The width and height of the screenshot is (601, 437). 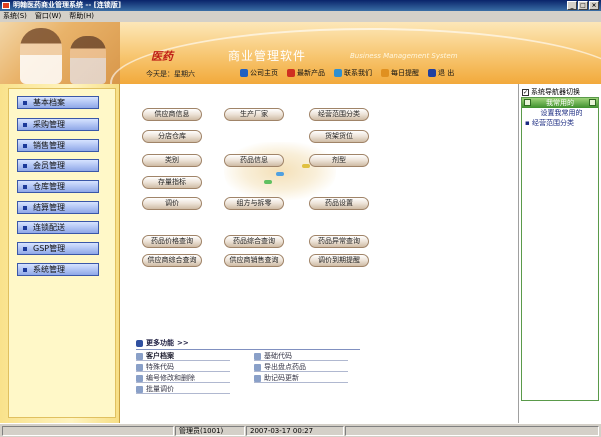 I want to click on window-title: 明翰医药商业管理系统 -- [连锁版], so click(x=67, y=5).